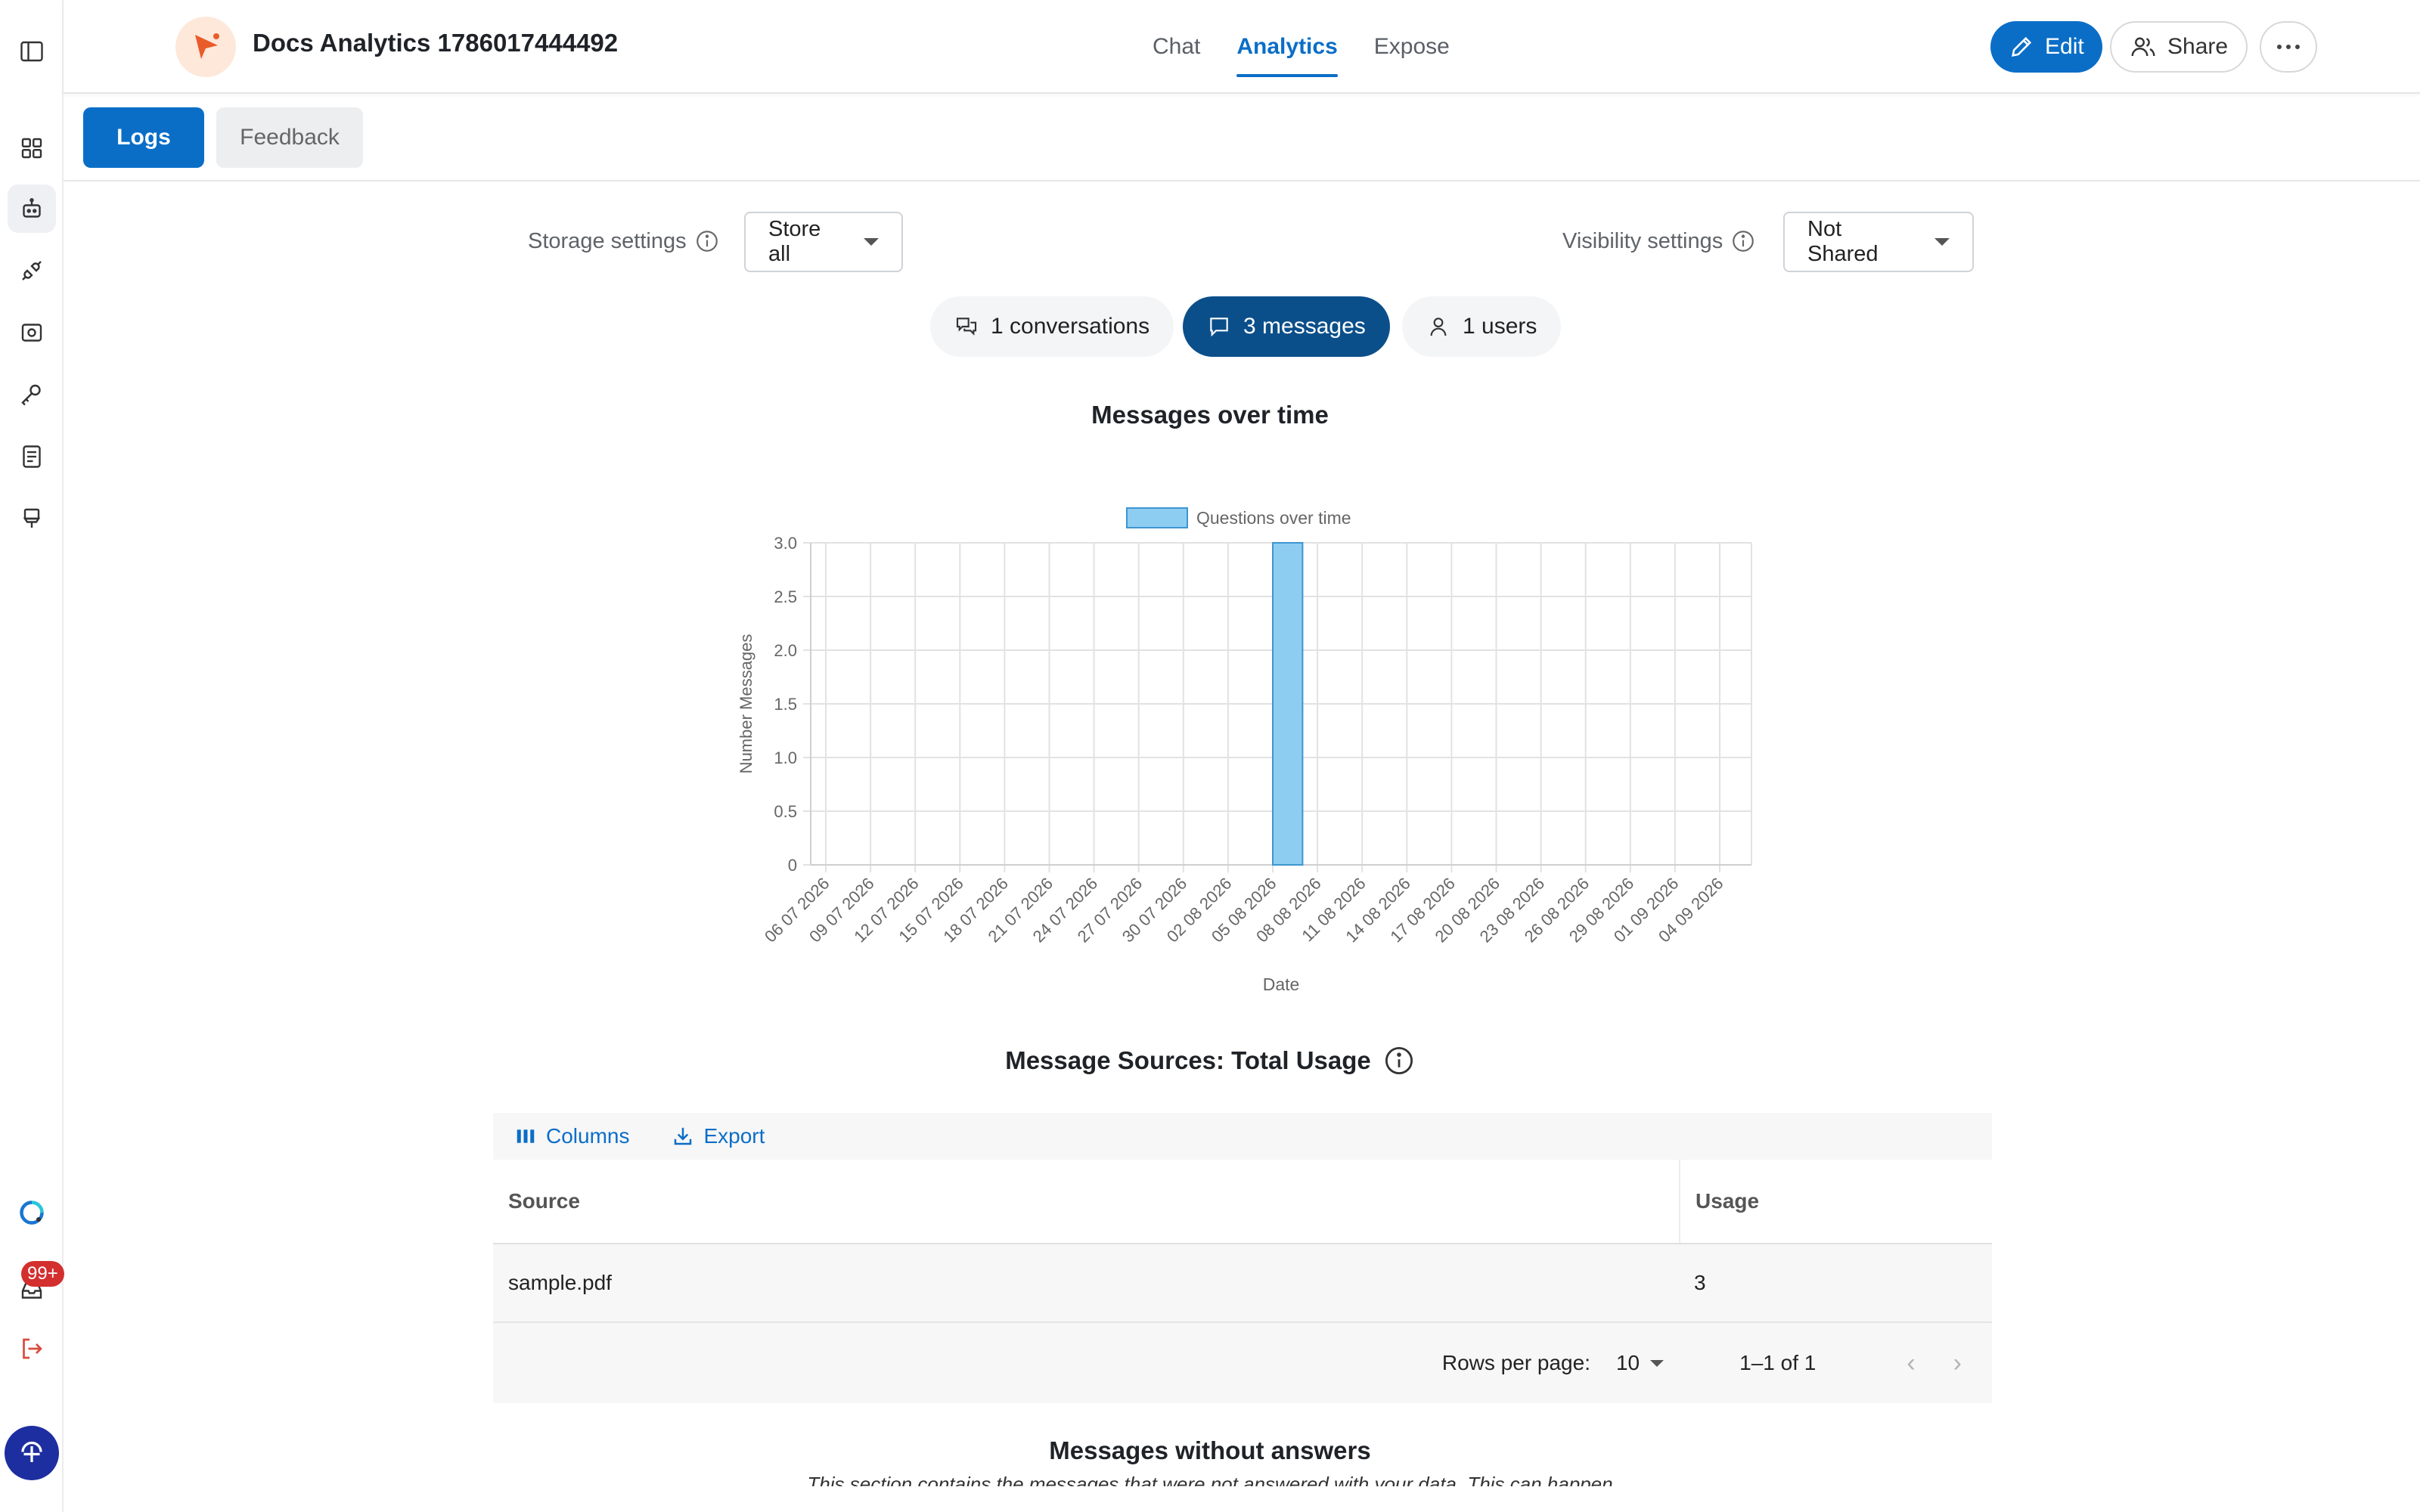 The height and width of the screenshot is (1512, 2420). What do you see at coordinates (32, 208) in the screenshot?
I see `bot-icon` at bounding box center [32, 208].